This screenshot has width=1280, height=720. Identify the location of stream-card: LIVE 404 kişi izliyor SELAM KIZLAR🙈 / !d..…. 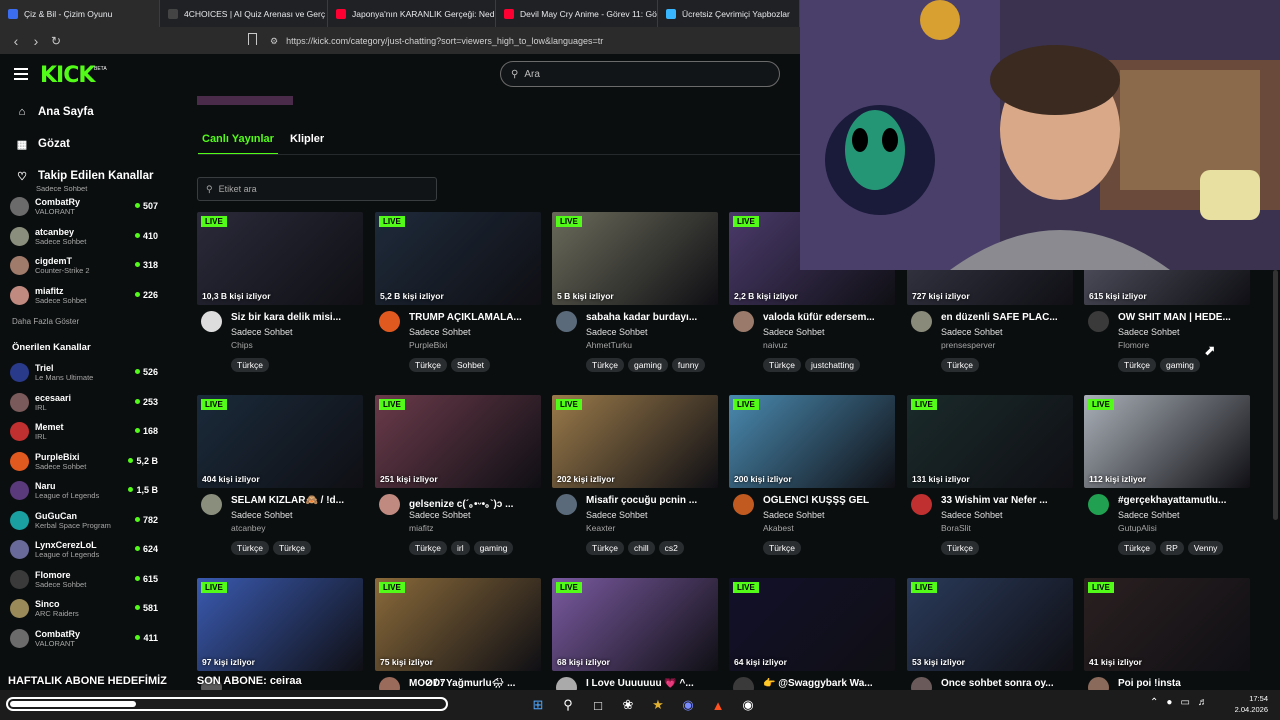
(280, 477).